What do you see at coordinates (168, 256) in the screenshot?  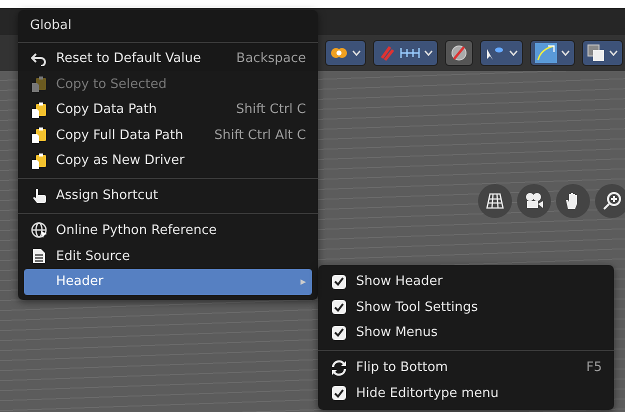 I see `menu-item: Edit Source` at bounding box center [168, 256].